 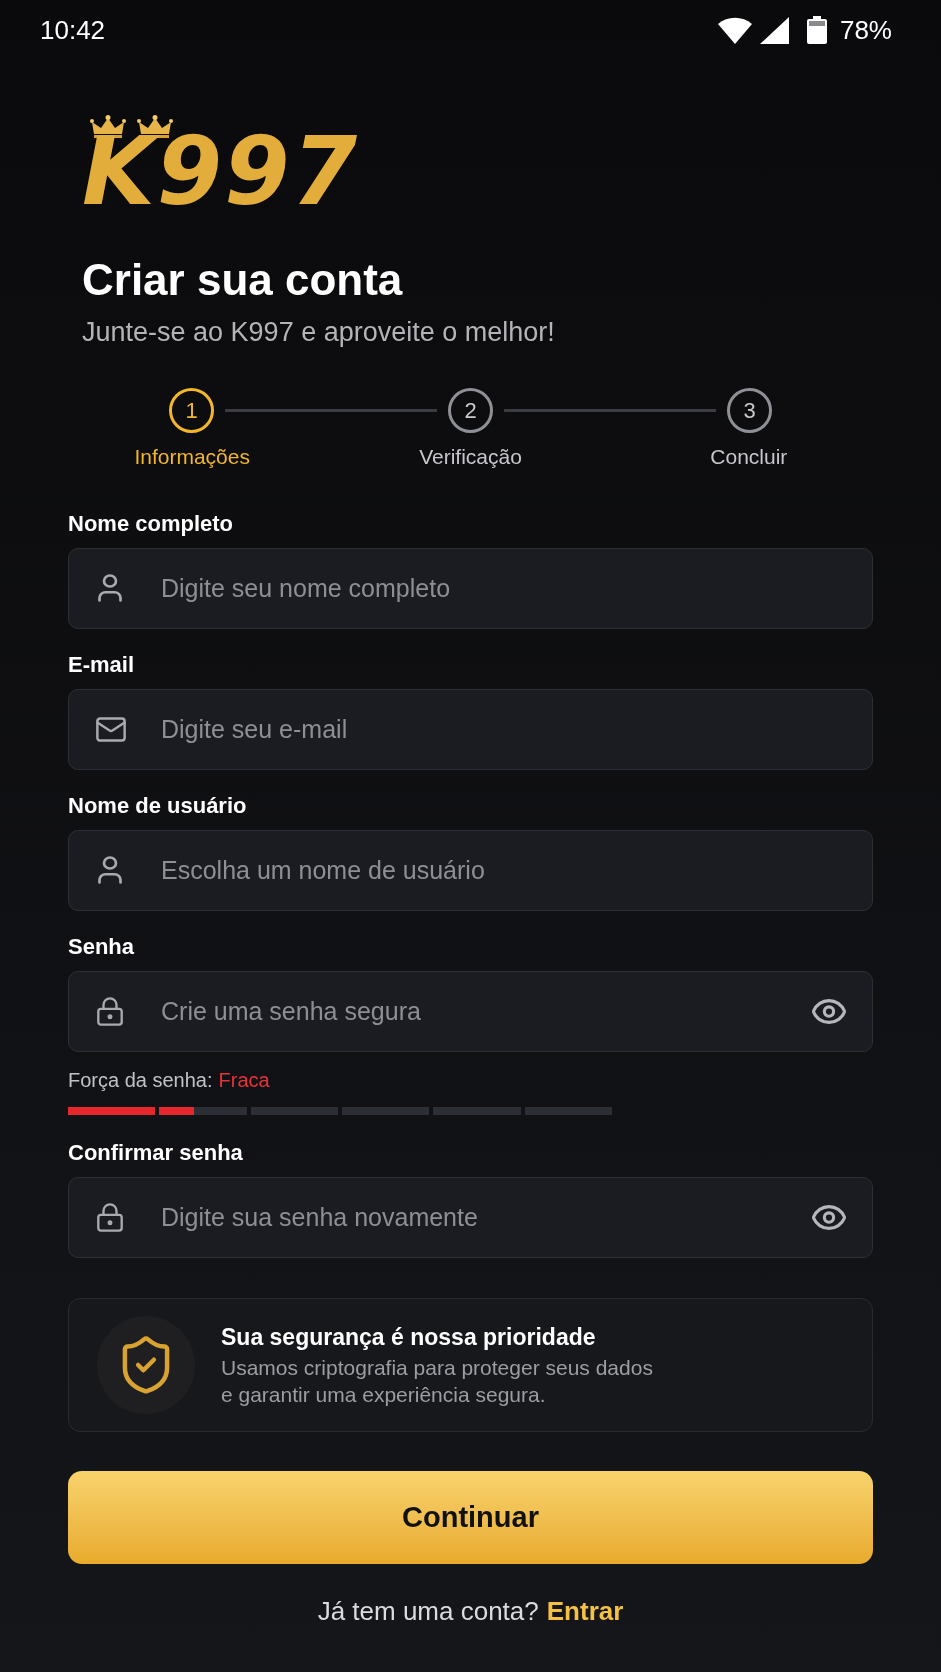 What do you see at coordinates (140, 1080) in the screenshot?
I see `strength-label: Força da senha:` at bounding box center [140, 1080].